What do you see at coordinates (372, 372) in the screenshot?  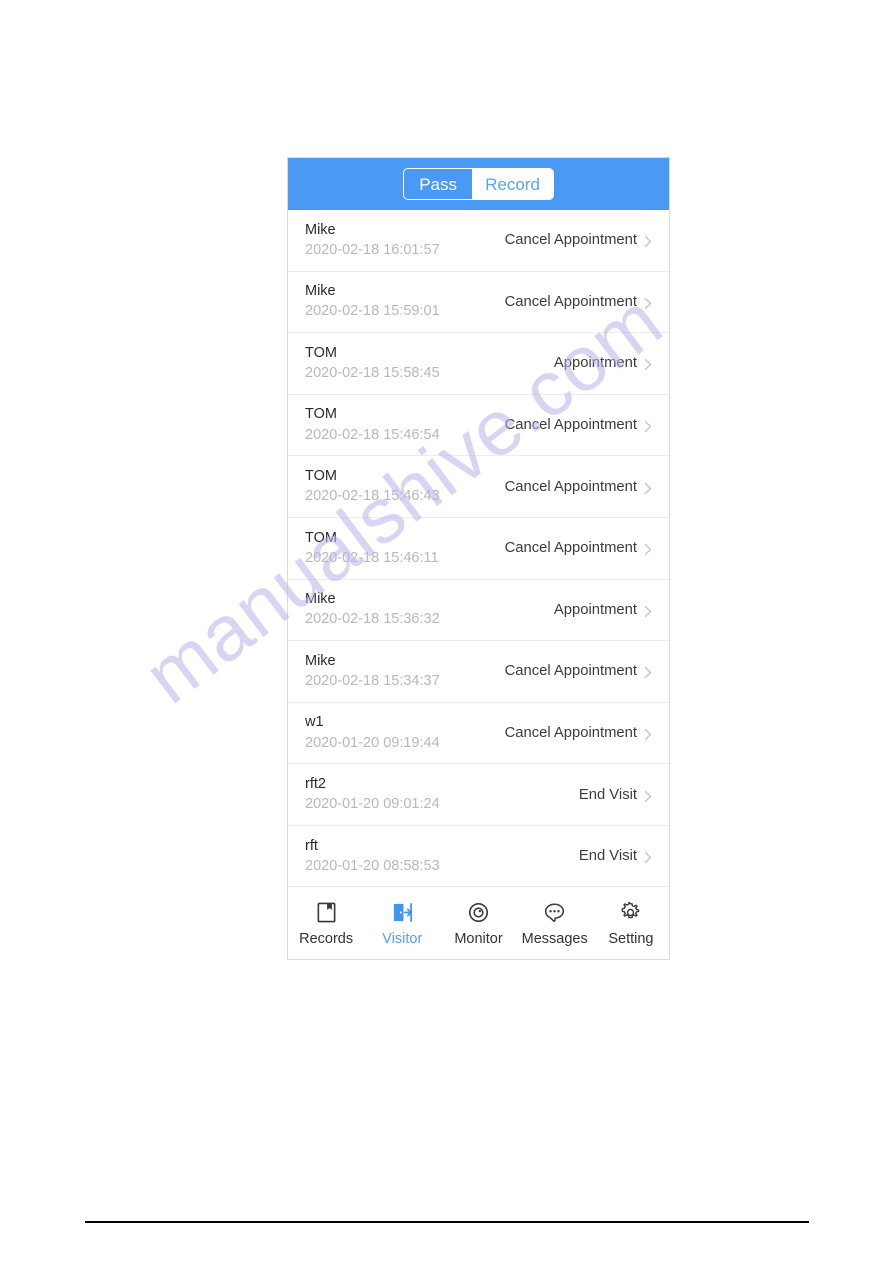 I see `visit-timestamp: 2020-02-18 15:58:45` at bounding box center [372, 372].